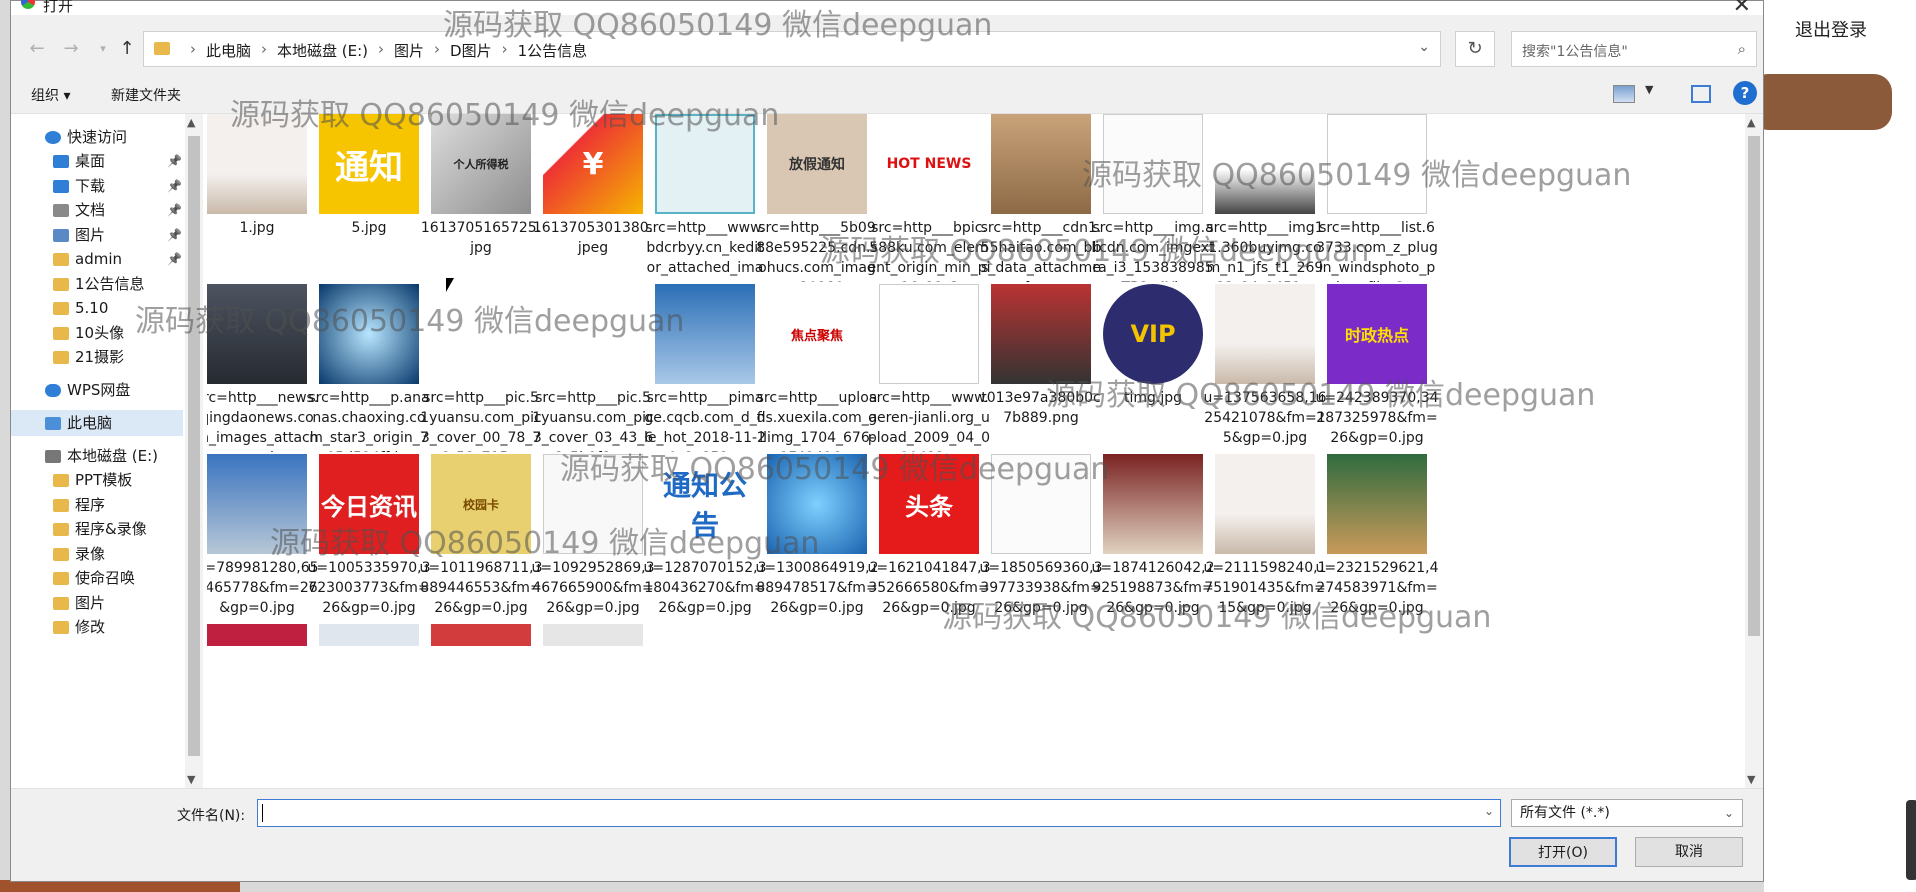 Image resolution: width=1916 pixels, height=892 pixels. What do you see at coordinates (1821, 102) in the screenshot?
I see `background-nav-pill` at bounding box center [1821, 102].